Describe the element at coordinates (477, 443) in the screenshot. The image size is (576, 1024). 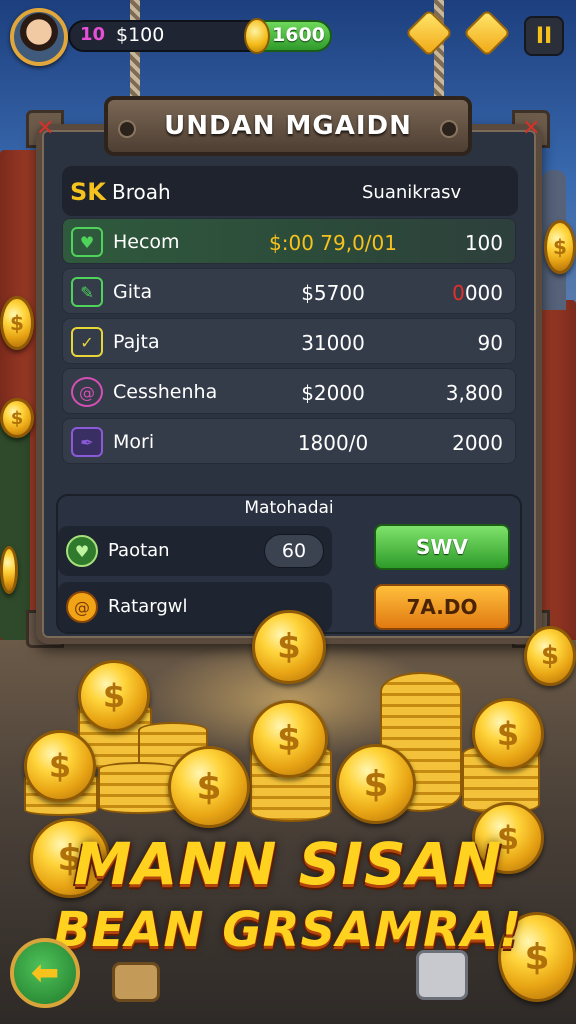
I see `row-value: 2000` at that location.